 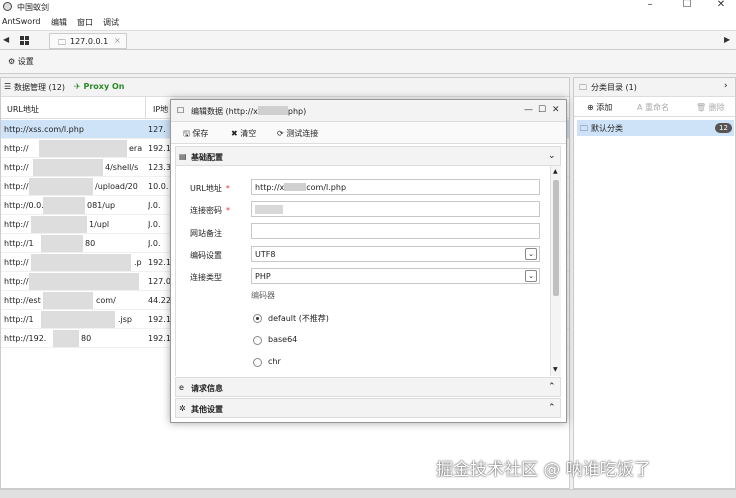 What do you see at coordinates (653, 107) in the screenshot?
I see `rename-category-button: A 重命名` at bounding box center [653, 107].